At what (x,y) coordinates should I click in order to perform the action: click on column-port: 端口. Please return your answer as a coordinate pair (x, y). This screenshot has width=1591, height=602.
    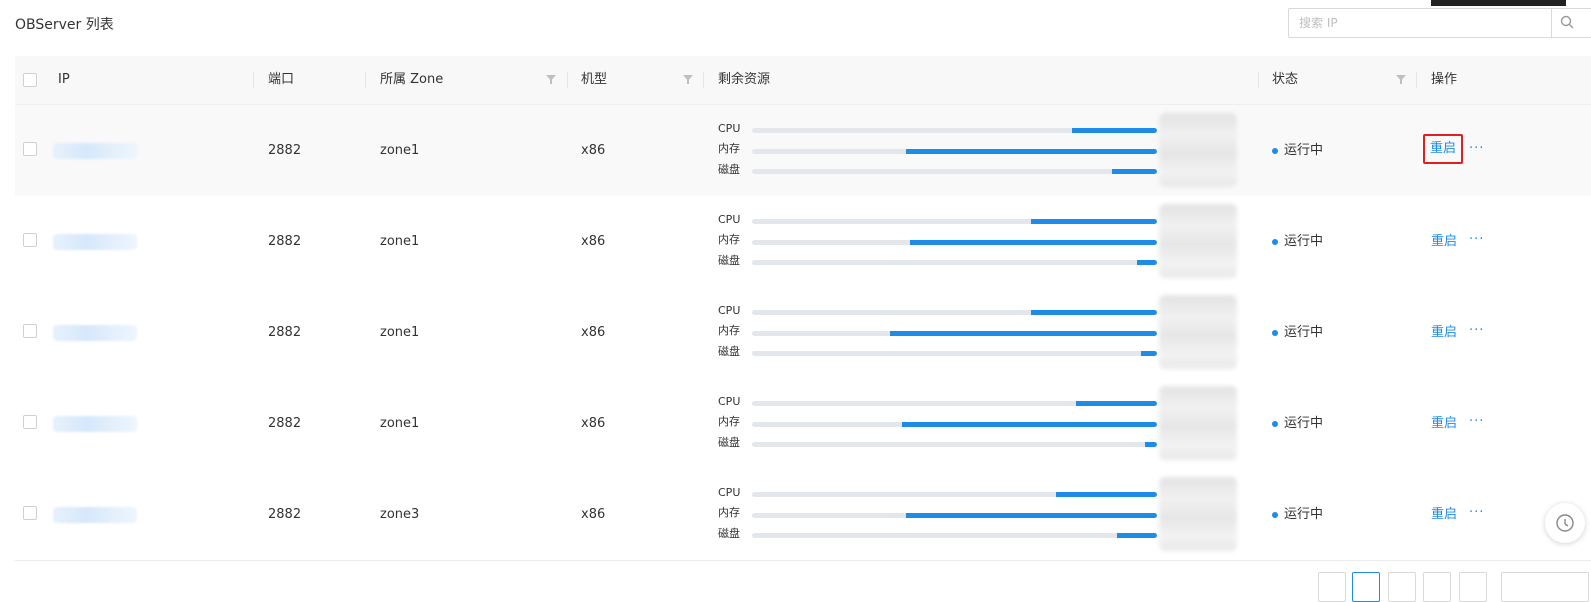
    Looking at the image, I should click on (281, 80).